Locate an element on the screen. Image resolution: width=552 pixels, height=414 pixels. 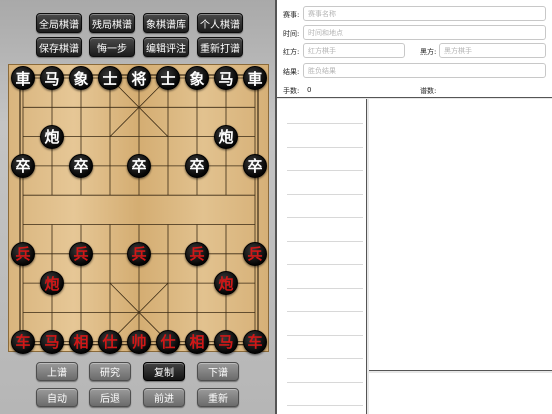
auto-play-button: 自动 is located at coordinates (57, 397).